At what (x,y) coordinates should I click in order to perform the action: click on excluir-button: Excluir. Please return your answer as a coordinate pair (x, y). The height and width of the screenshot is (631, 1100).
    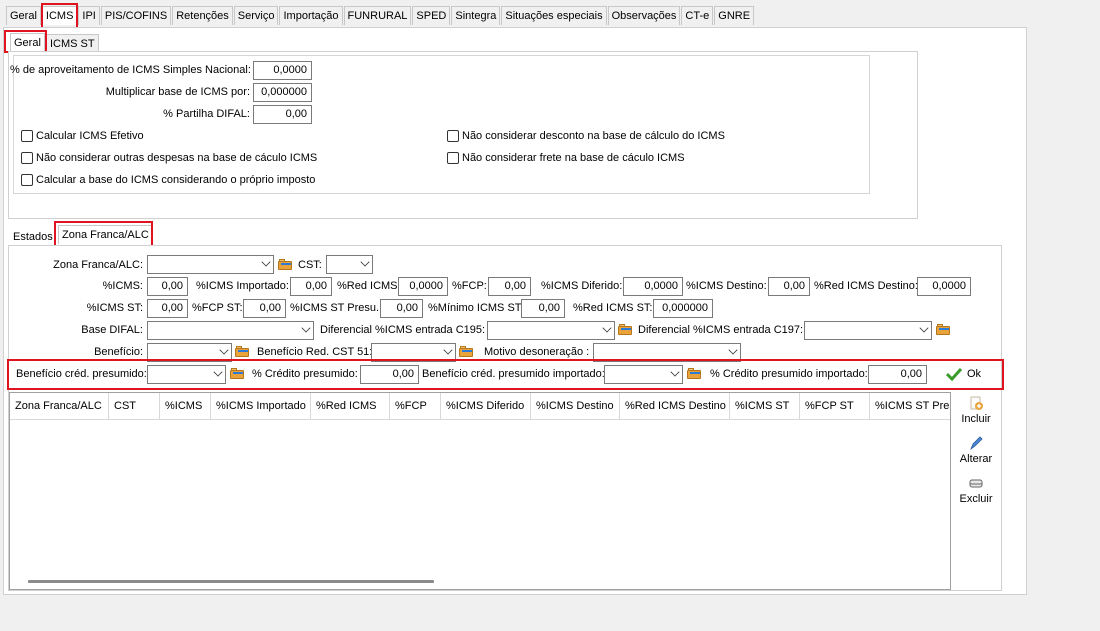
    Looking at the image, I should click on (976, 490).